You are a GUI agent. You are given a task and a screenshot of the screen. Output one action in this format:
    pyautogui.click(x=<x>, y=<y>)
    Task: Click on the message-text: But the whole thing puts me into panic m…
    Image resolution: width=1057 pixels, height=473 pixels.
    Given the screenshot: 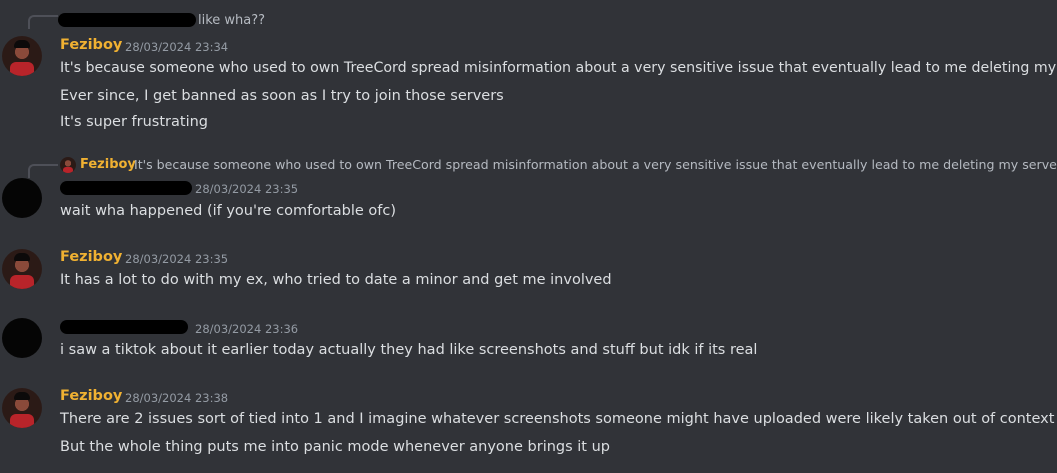 What is the action you would take?
    pyautogui.click(x=335, y=447)
    